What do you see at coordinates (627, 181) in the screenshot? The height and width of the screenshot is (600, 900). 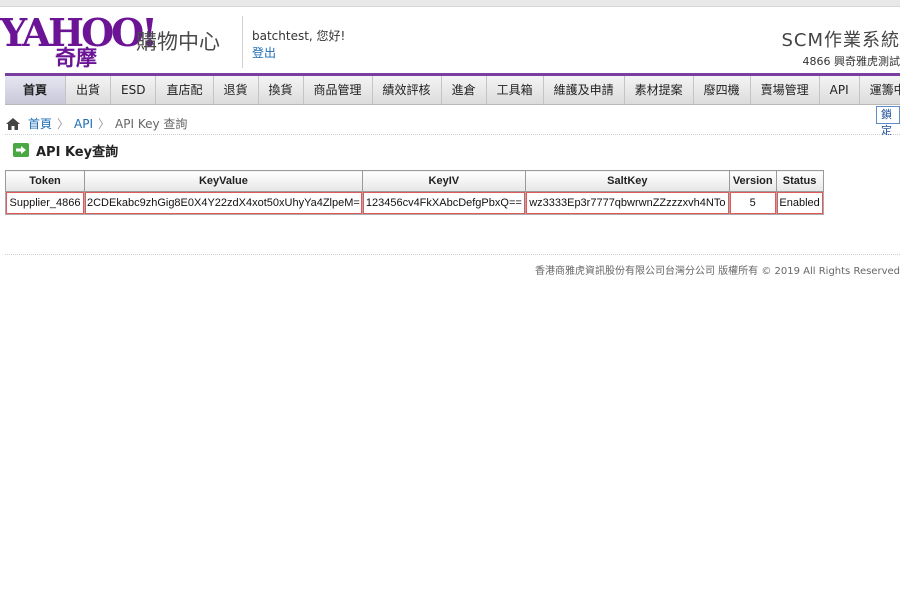 I see `column-header-saltkey: SaltKey` at bounding box center [627, 181].